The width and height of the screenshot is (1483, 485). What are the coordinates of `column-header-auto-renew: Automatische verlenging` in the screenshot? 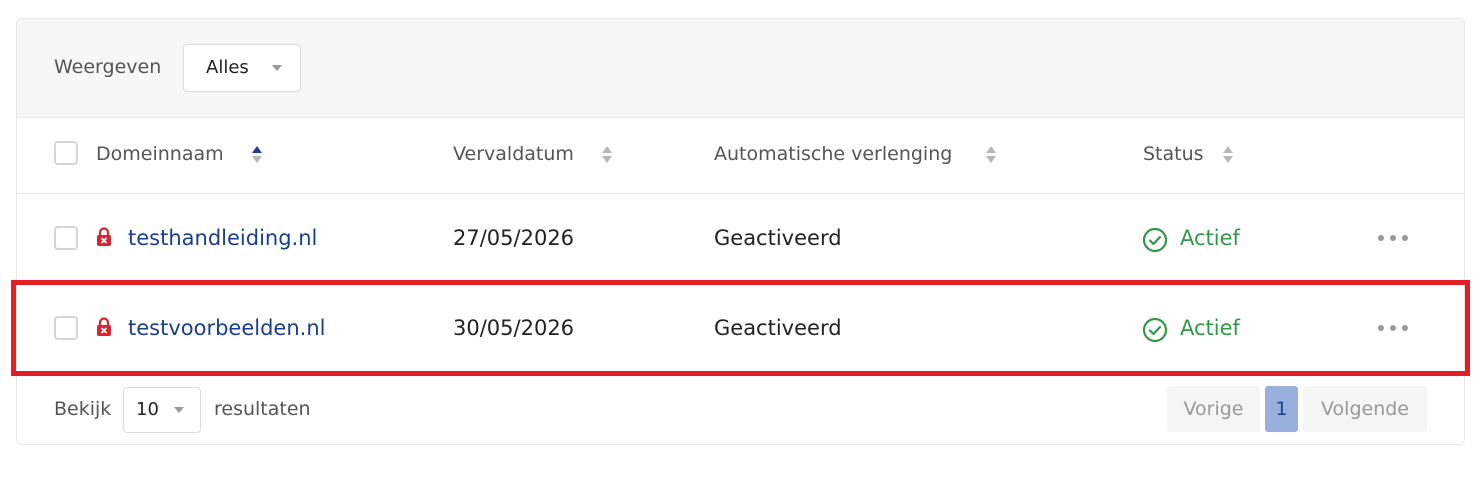 It's located at (833, 154).